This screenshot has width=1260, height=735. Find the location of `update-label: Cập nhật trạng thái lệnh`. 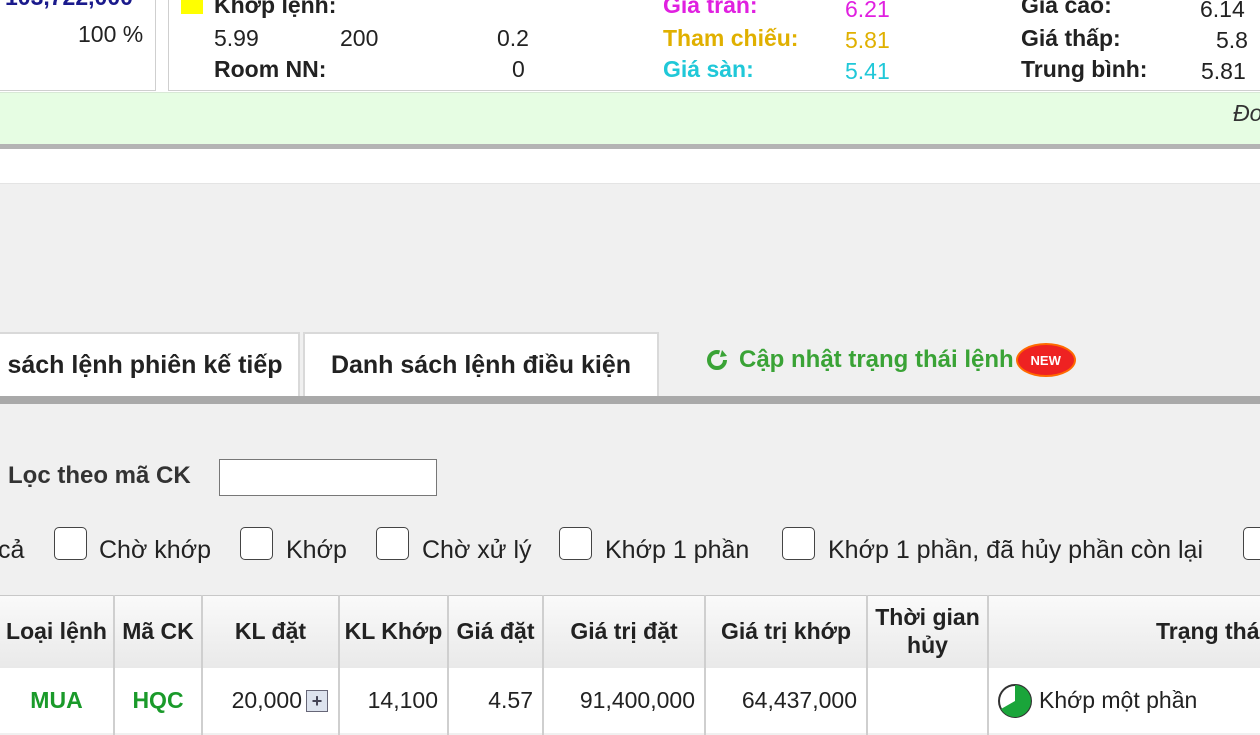

update-label: Cập nhật trạng thái lệnh is located at coordinates (876, 359).